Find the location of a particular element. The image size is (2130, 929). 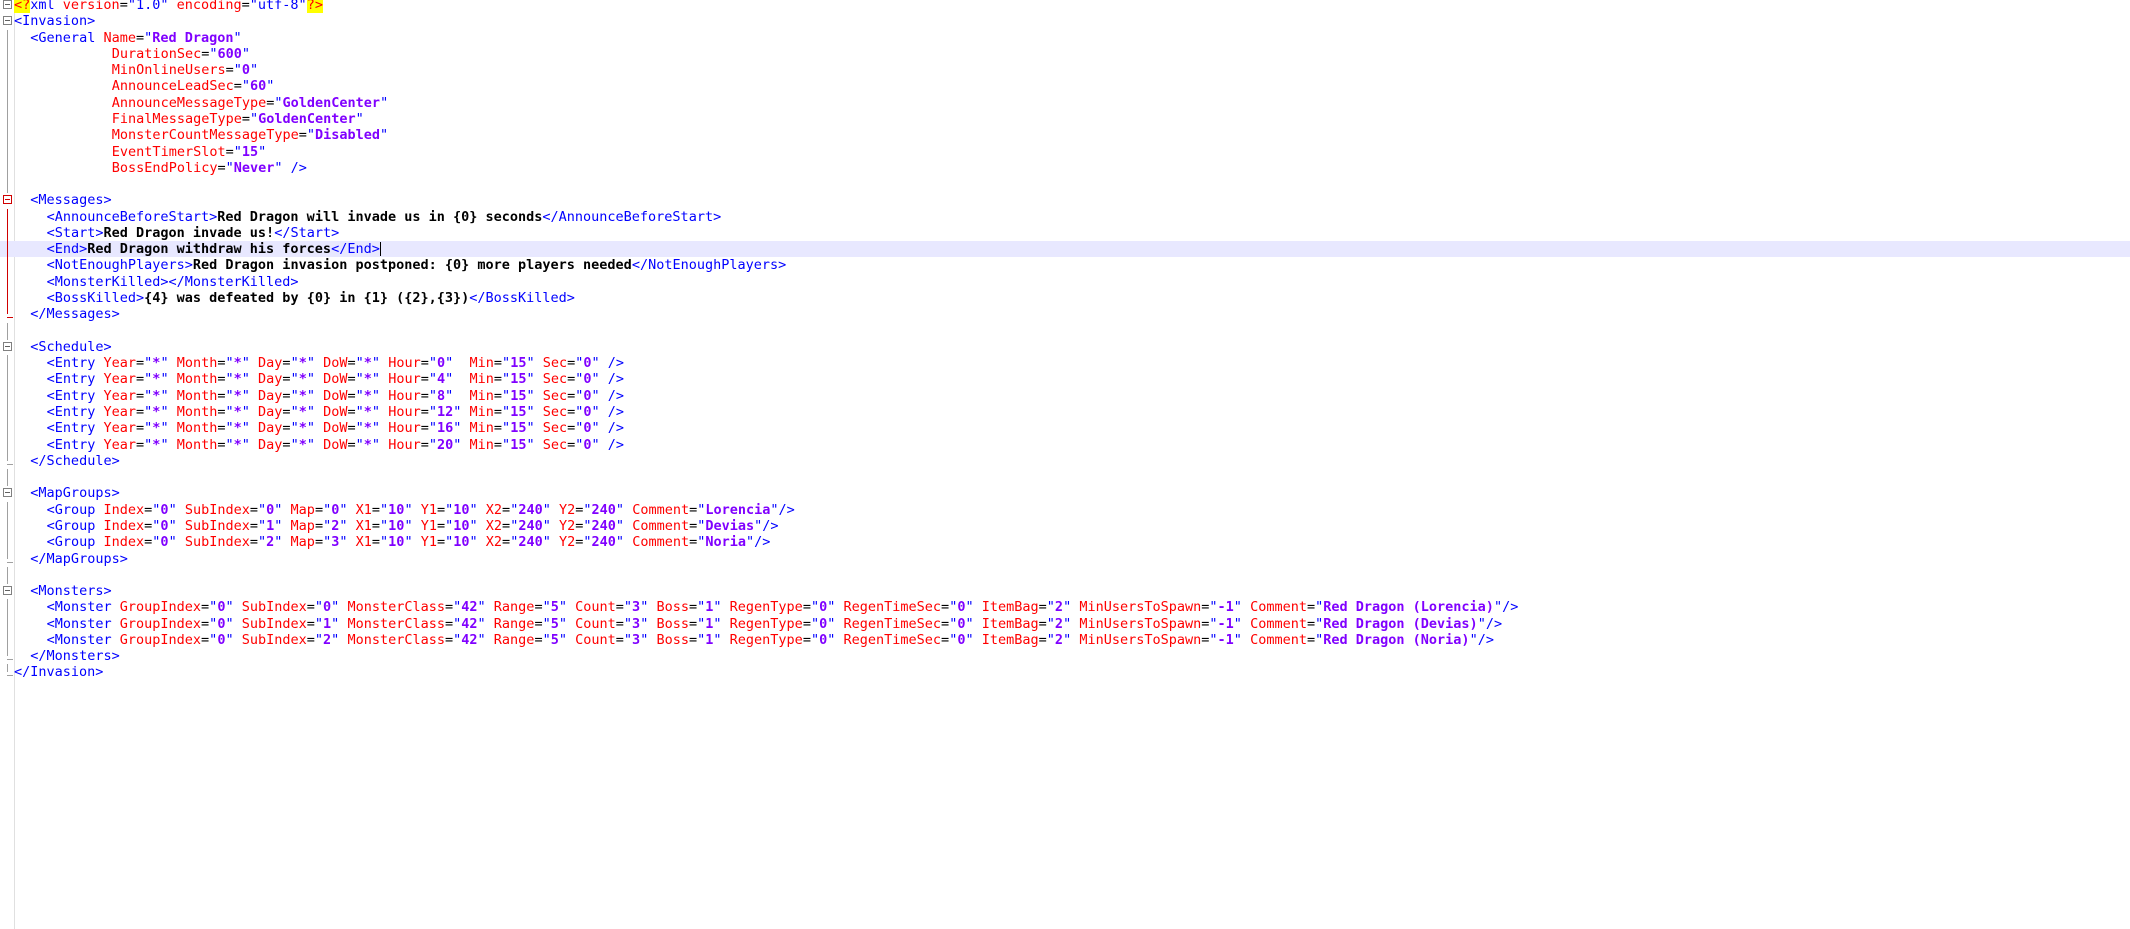

code-text: MonsterCountMessageType="Disabled" is located at coordinates (250, 135).